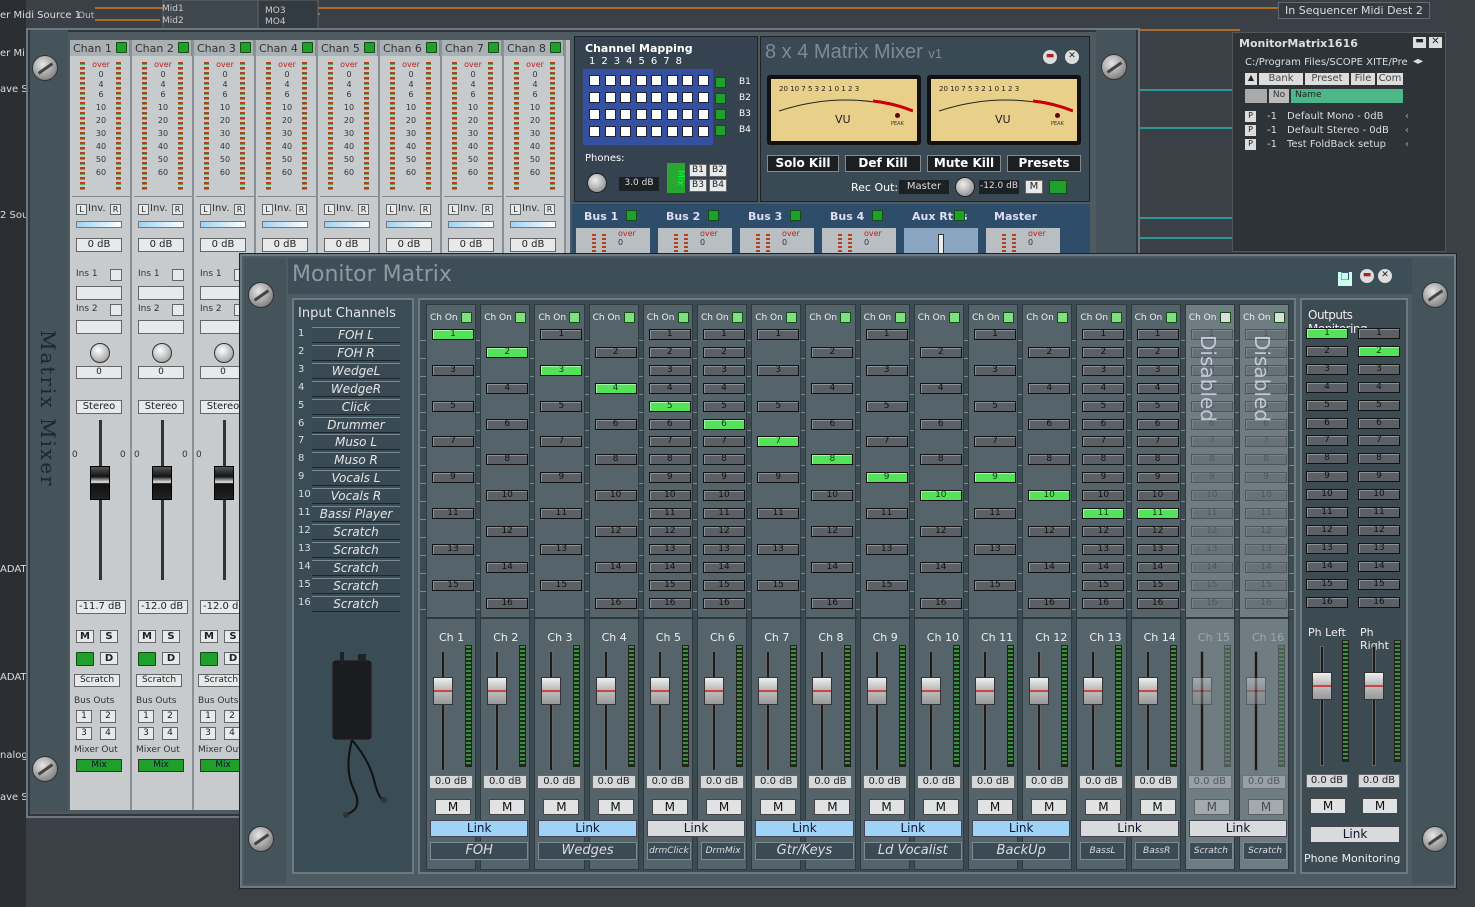 The width and height of the screenshot is (1475, 907). What do you see at coordinates (1327, 441) in the screenshot?
I see `output-route-button: 7` at bounding box center [1327, 441].